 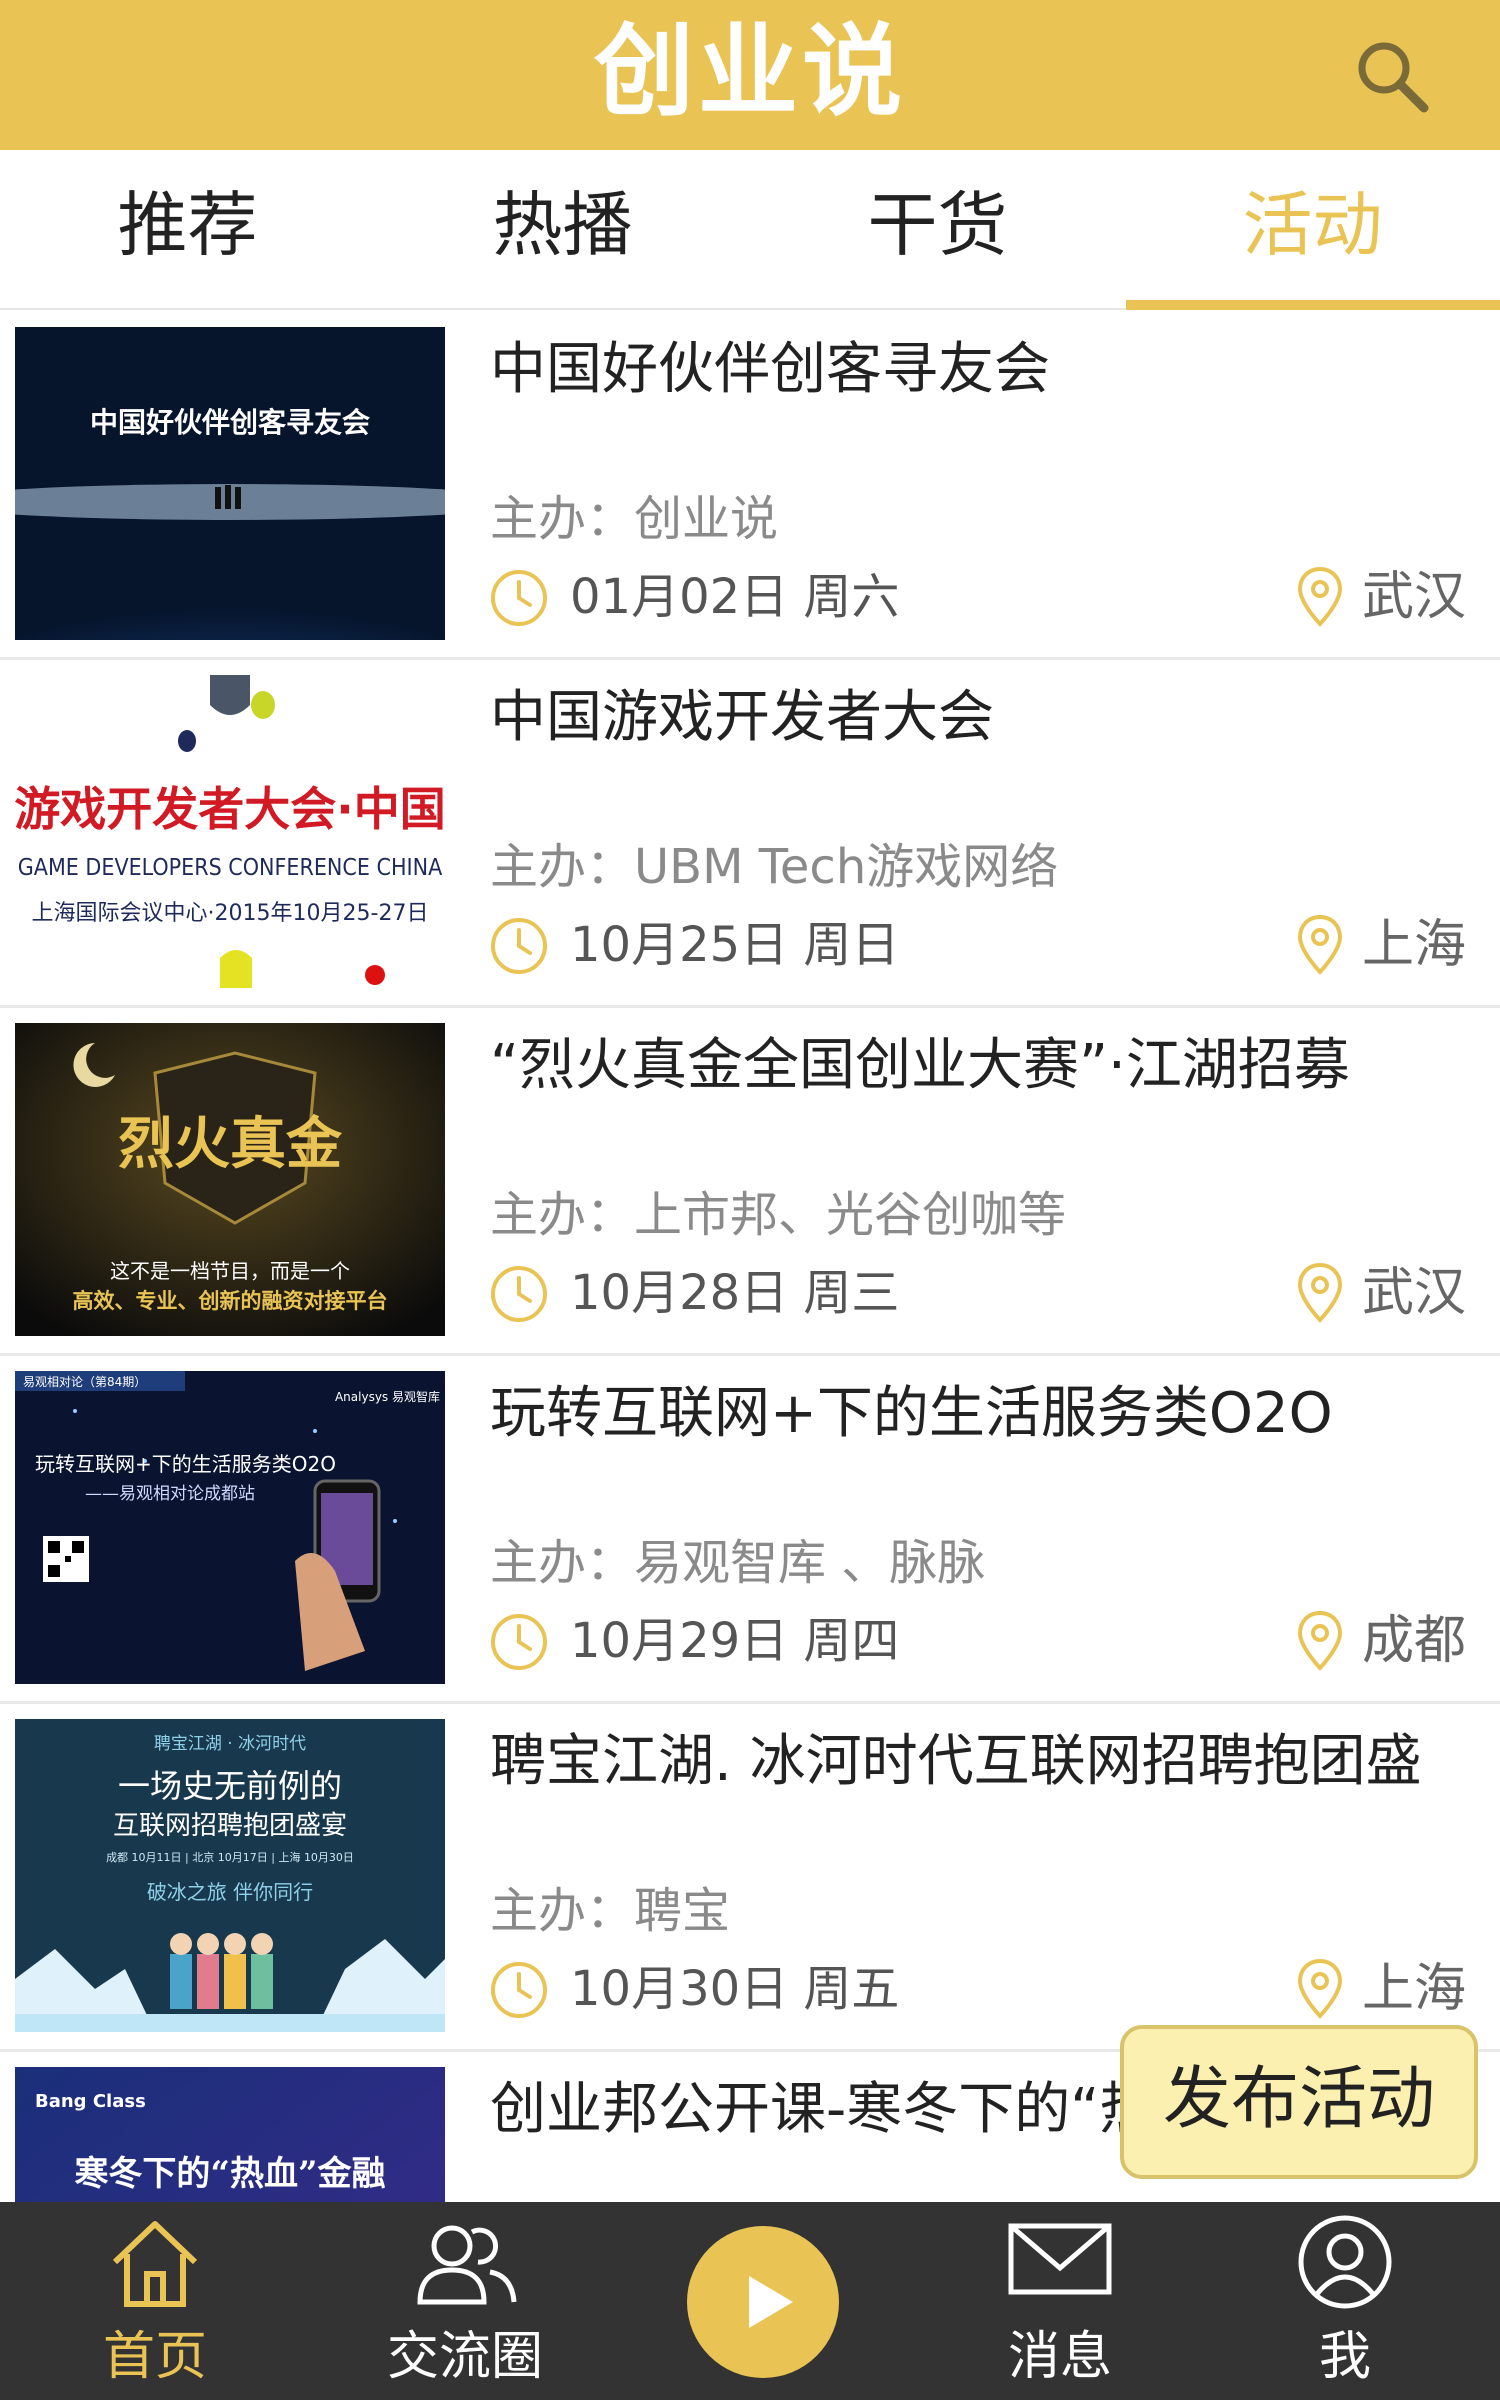 I want to click on category-tabs: 推荐 热播 干货 活动, so click(x=750, y=230).